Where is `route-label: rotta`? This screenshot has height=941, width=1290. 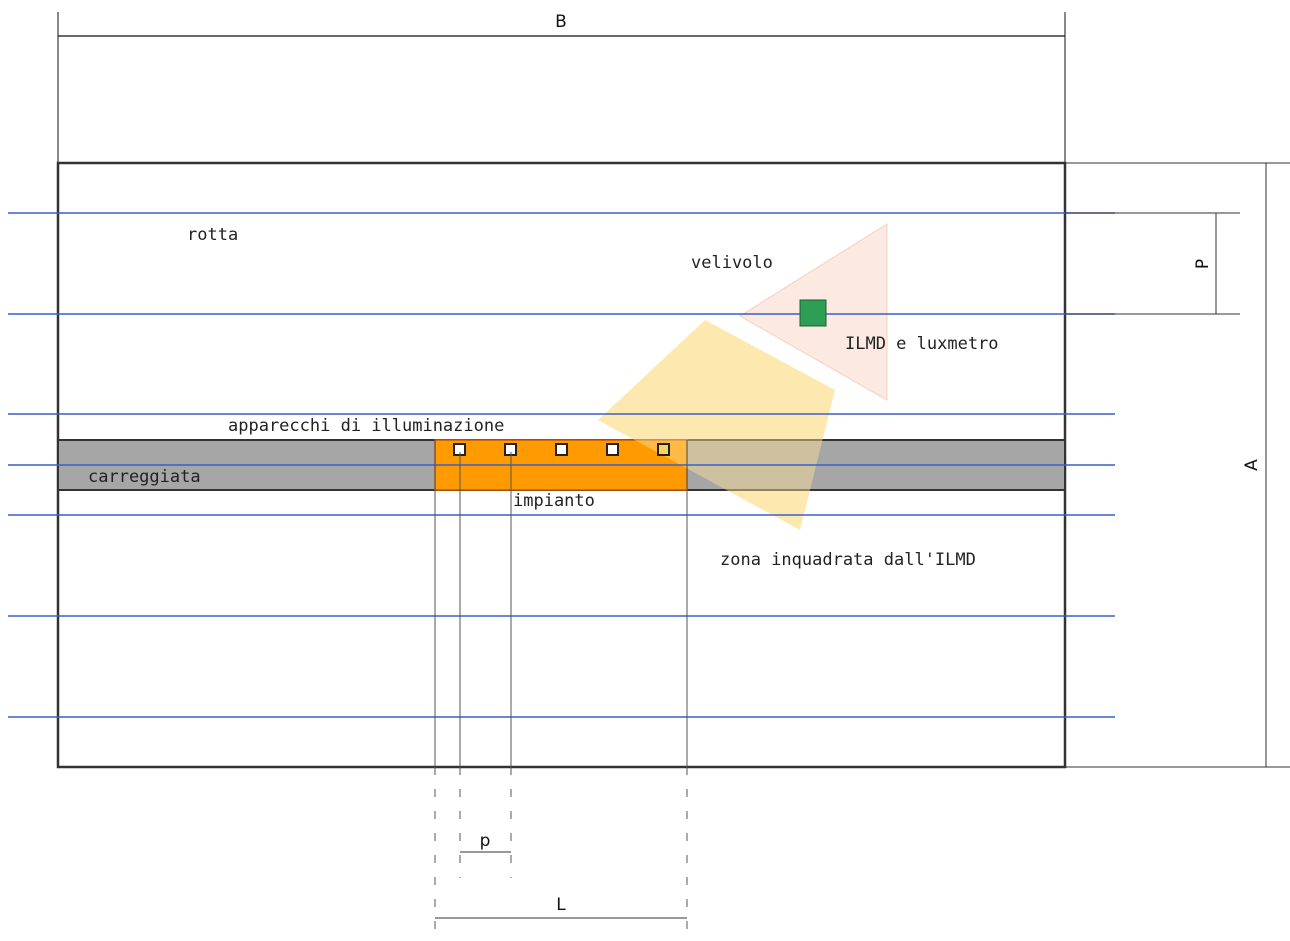 route-label: rotta is located at coordinates (212, 235).